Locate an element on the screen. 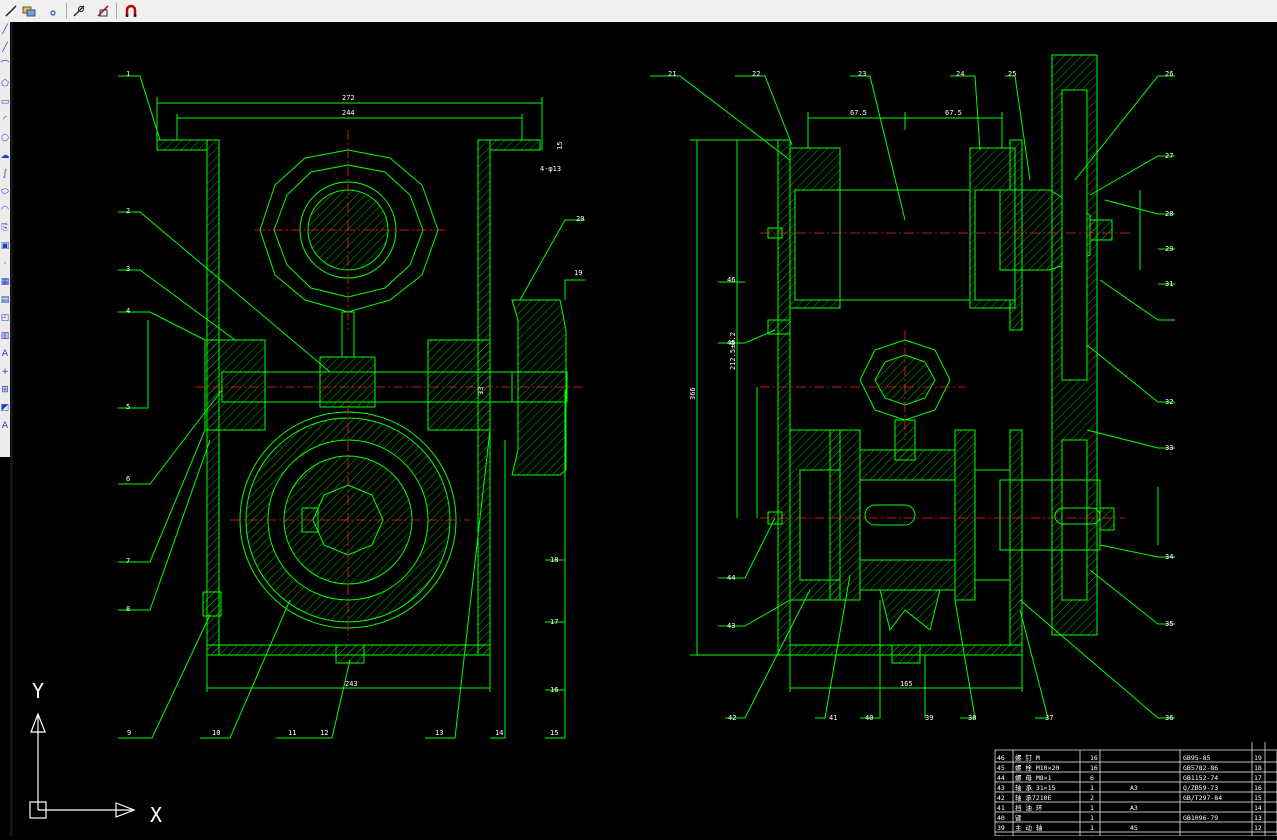 This screenshot has height=840, width=1277. balloon-label: 35 is located at coordinates (1169, 624).